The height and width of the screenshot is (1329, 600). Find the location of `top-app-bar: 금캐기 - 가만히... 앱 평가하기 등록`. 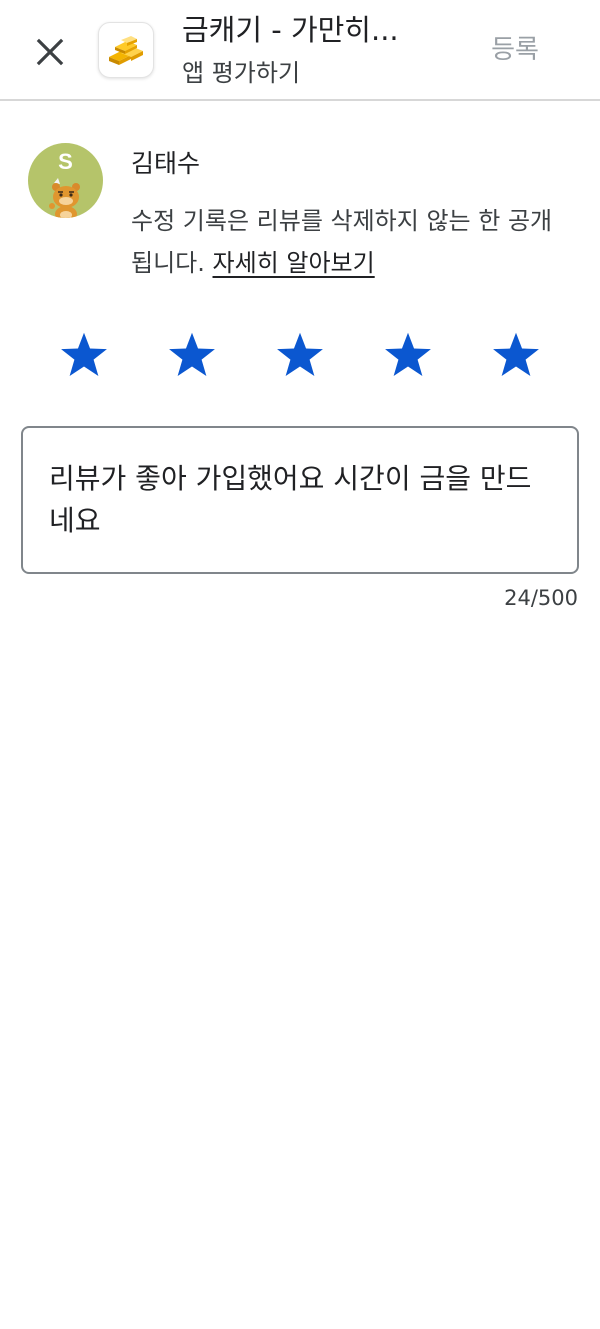

top-app-bar: 금캐기 - 가만히... 앱 평가하기 등록 is located at coordinates (300, 50).